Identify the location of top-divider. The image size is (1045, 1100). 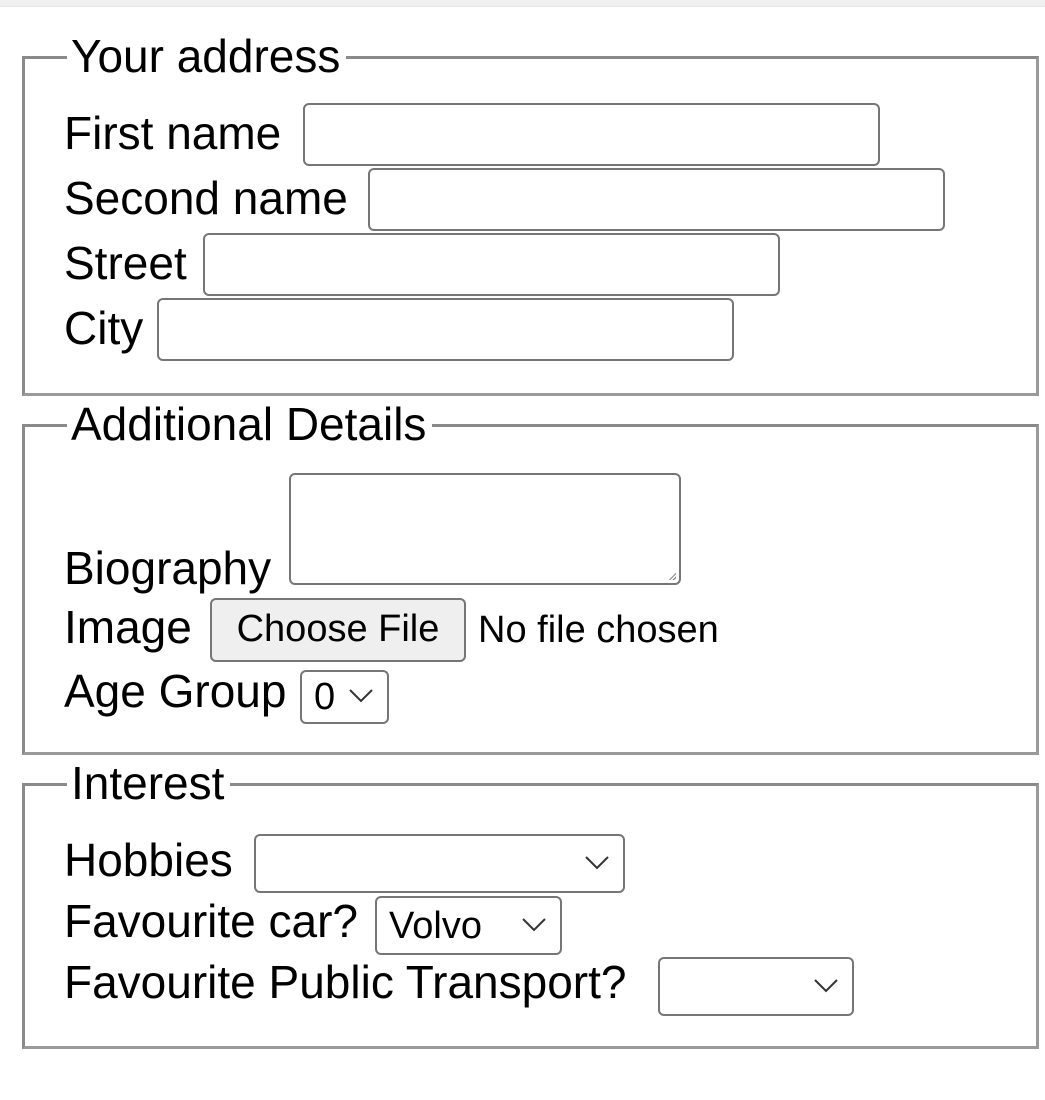
(522, 3).